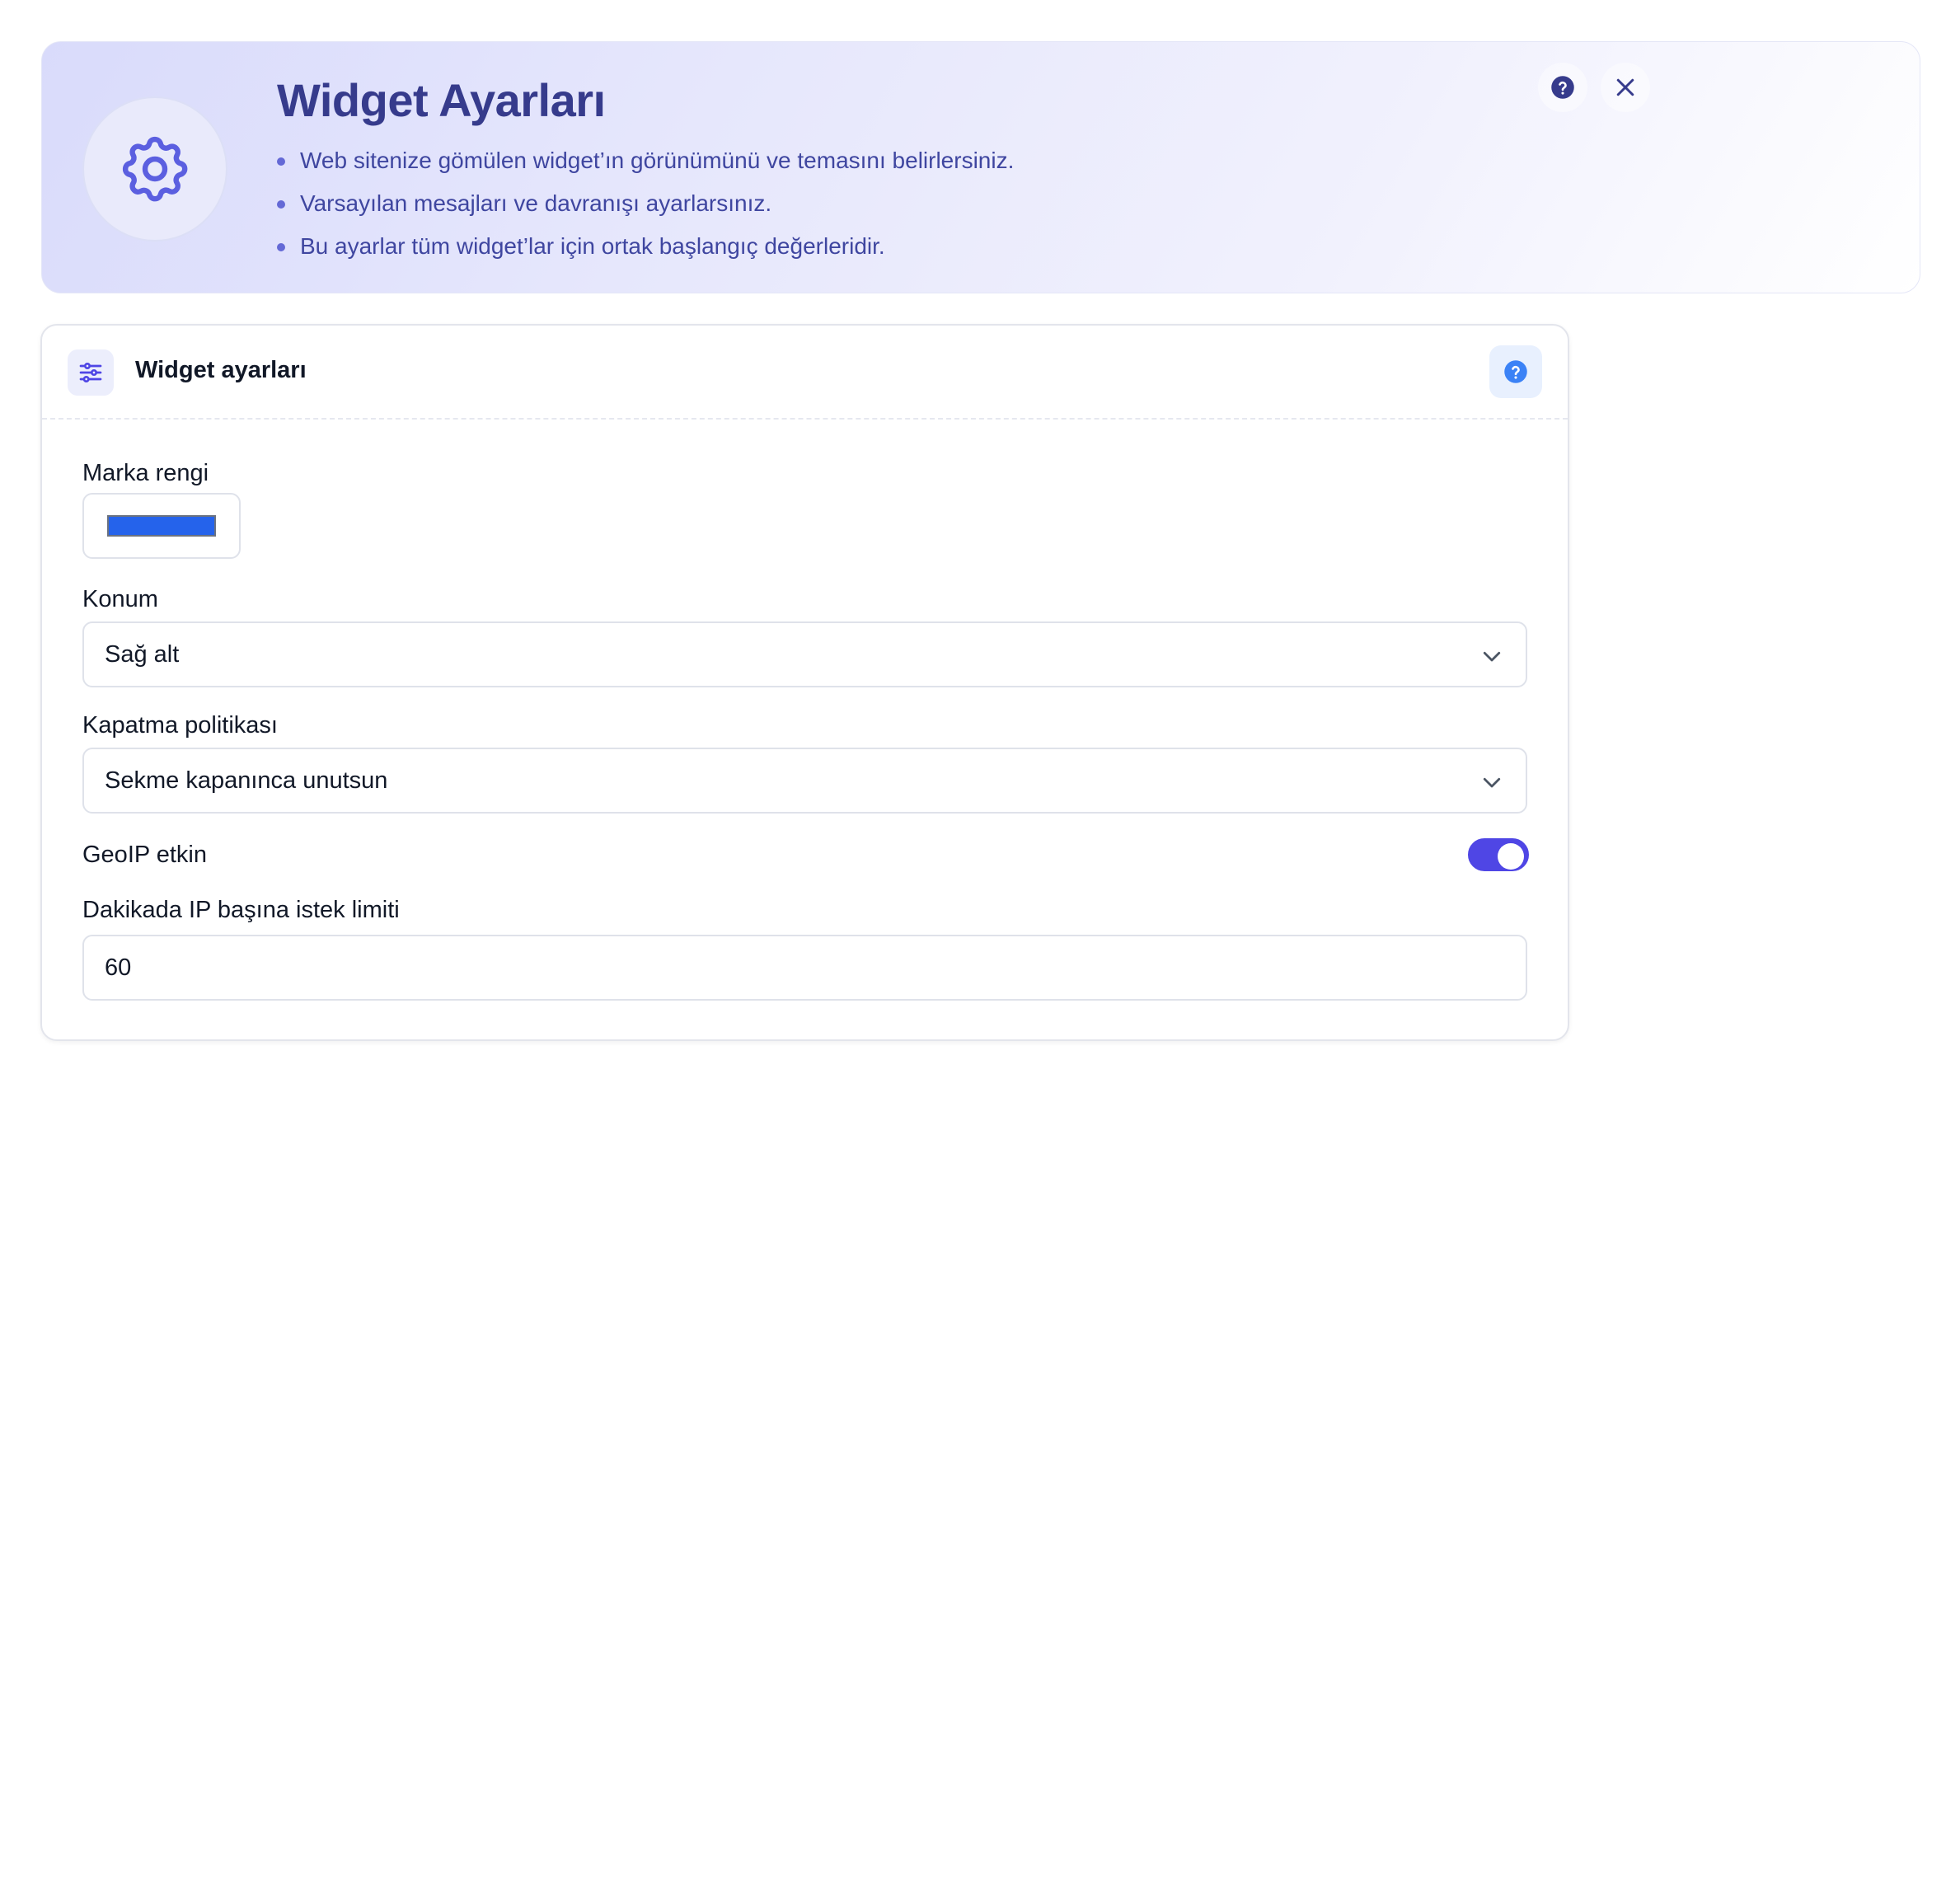  I want to click on card-header-icon-wrap, so click(91, 372).